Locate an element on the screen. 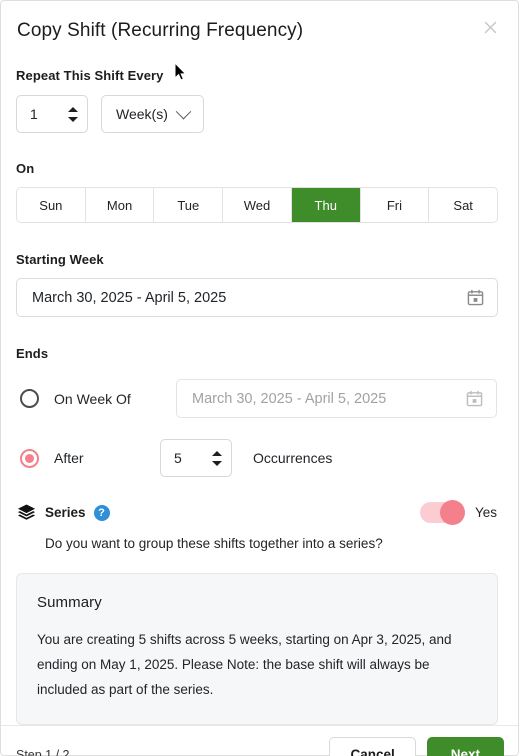 The height and width of the screenshot is (756, 519). day-button-sat: Sat is located at coordinates (463, 205).